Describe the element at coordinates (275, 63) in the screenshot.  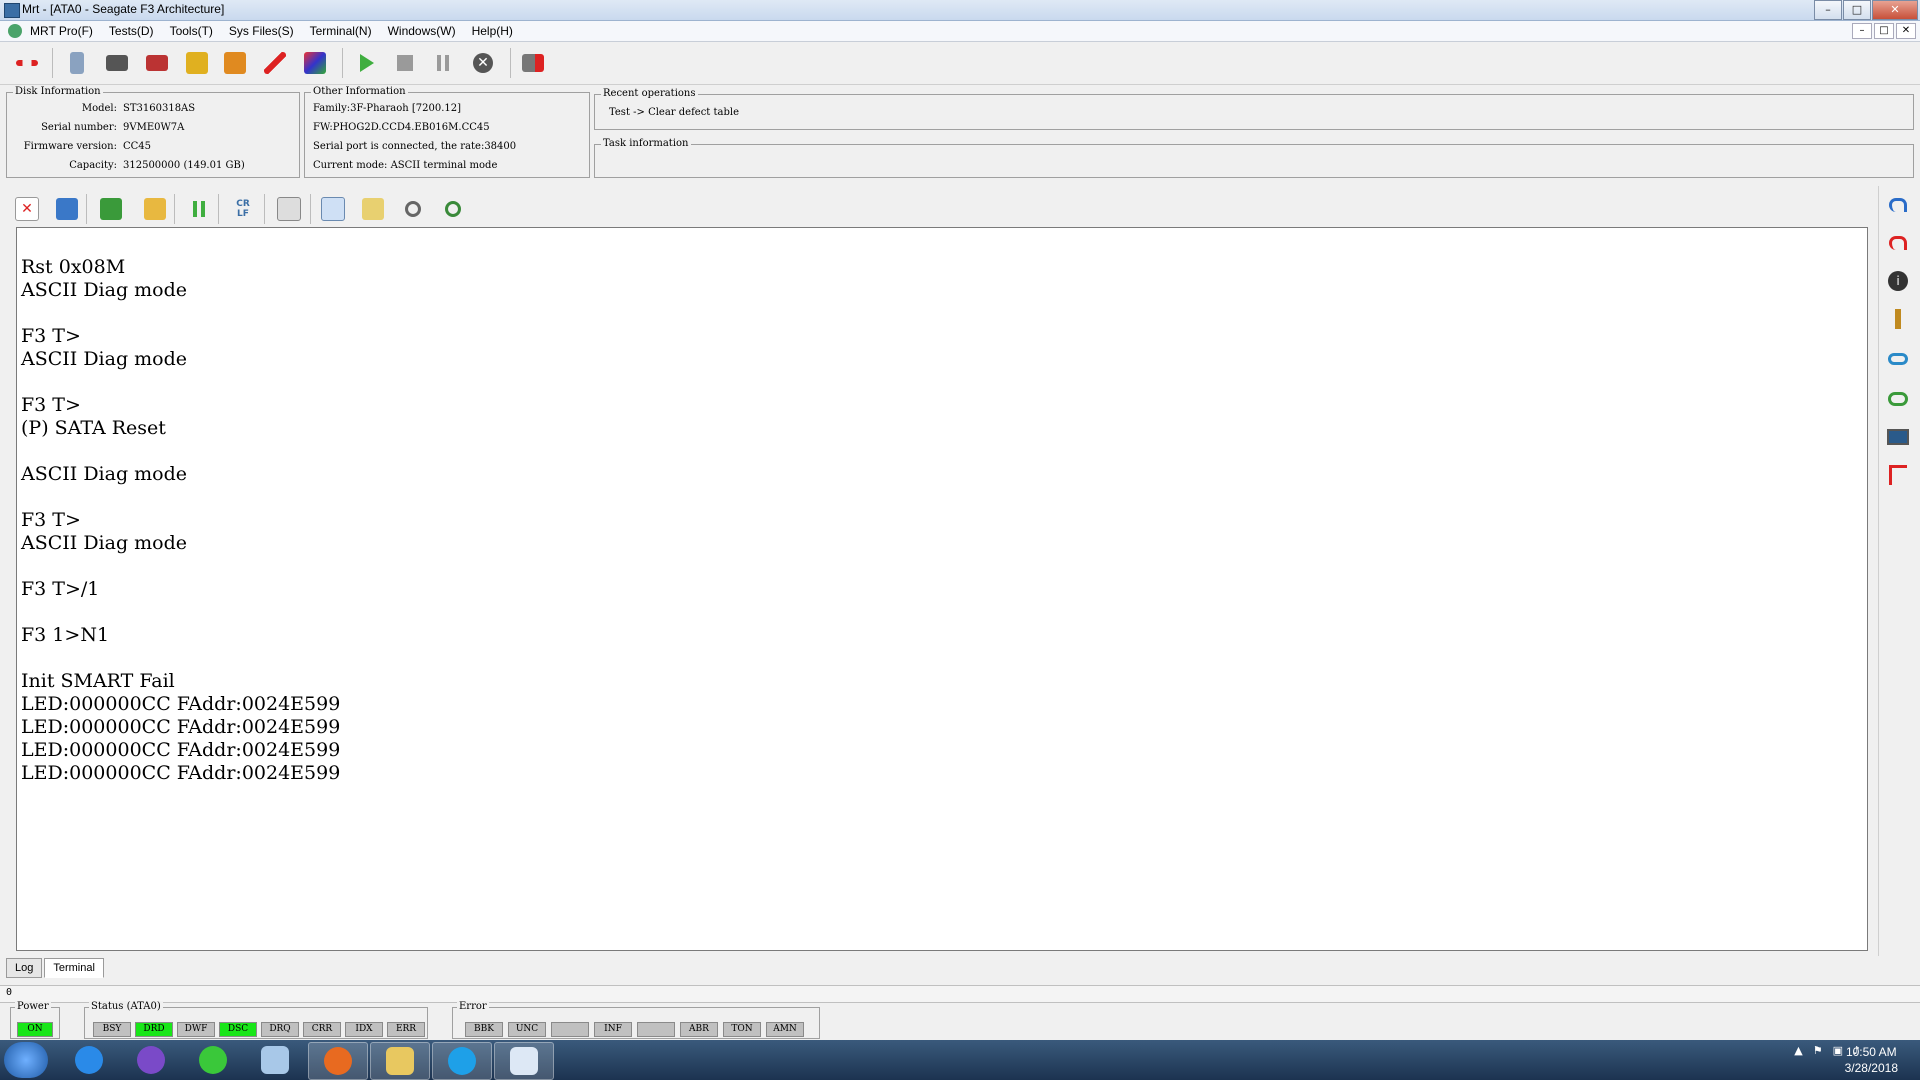
I see `eraser-icon` at that location.